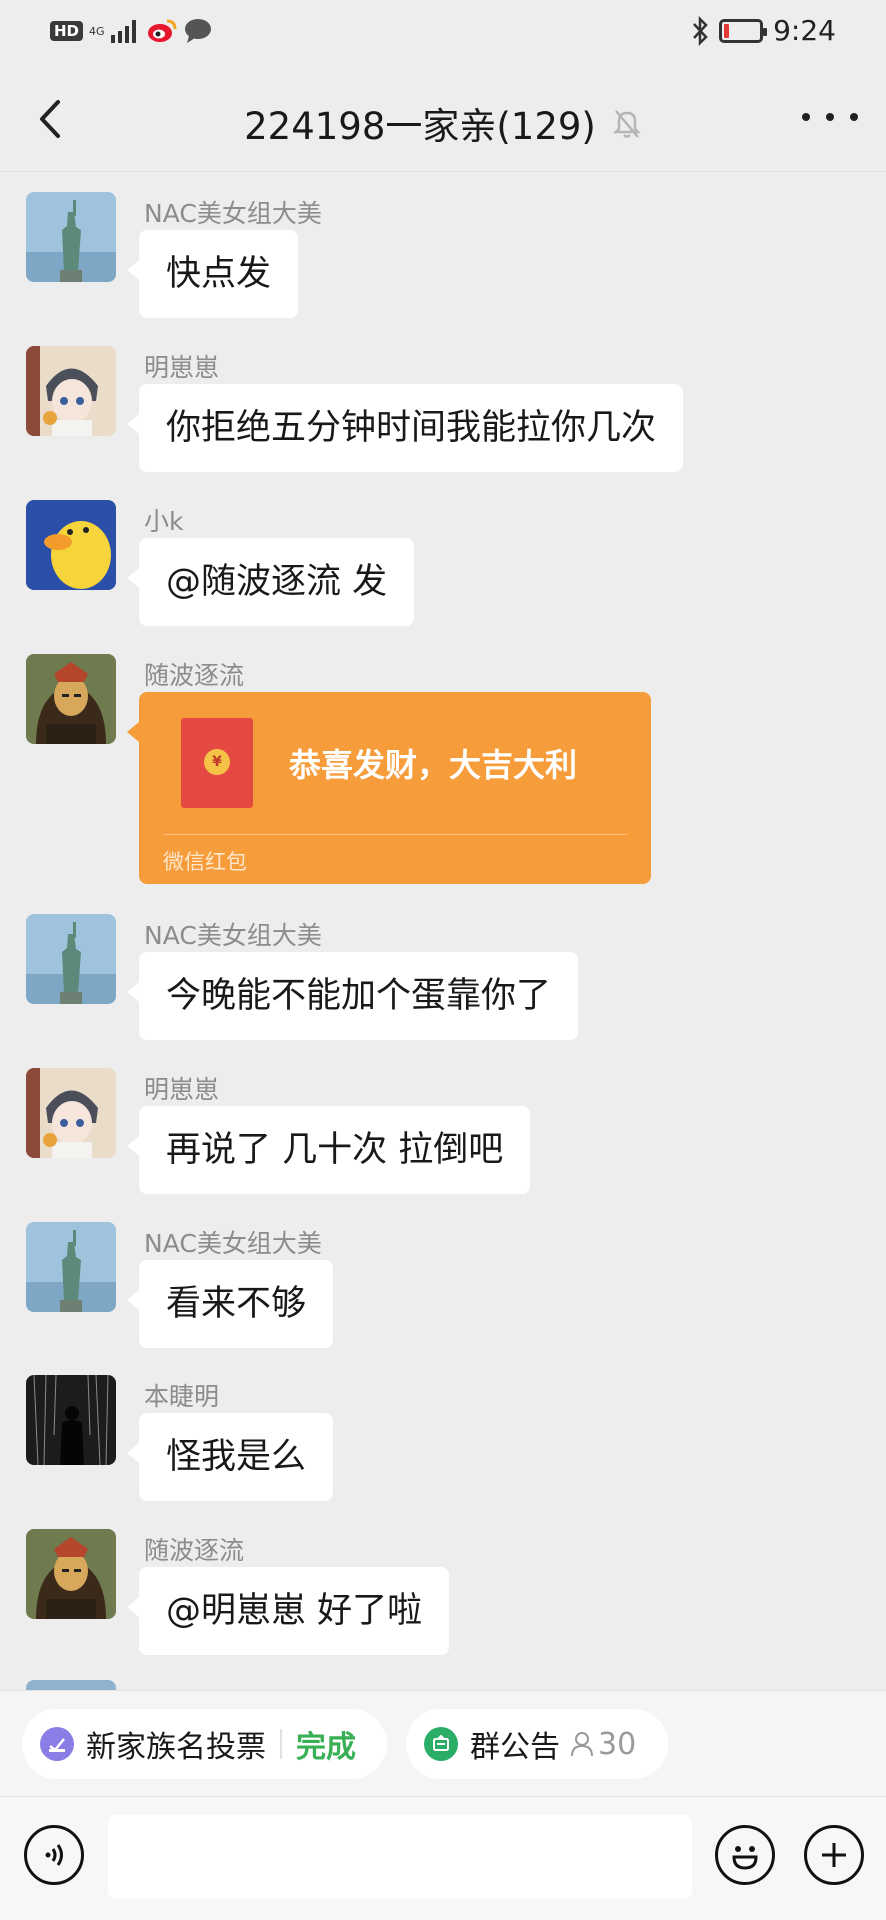 This screenshot has height=1920, width=886. I want to click on vote-label: 新家族名投票, so click(176, 1747).